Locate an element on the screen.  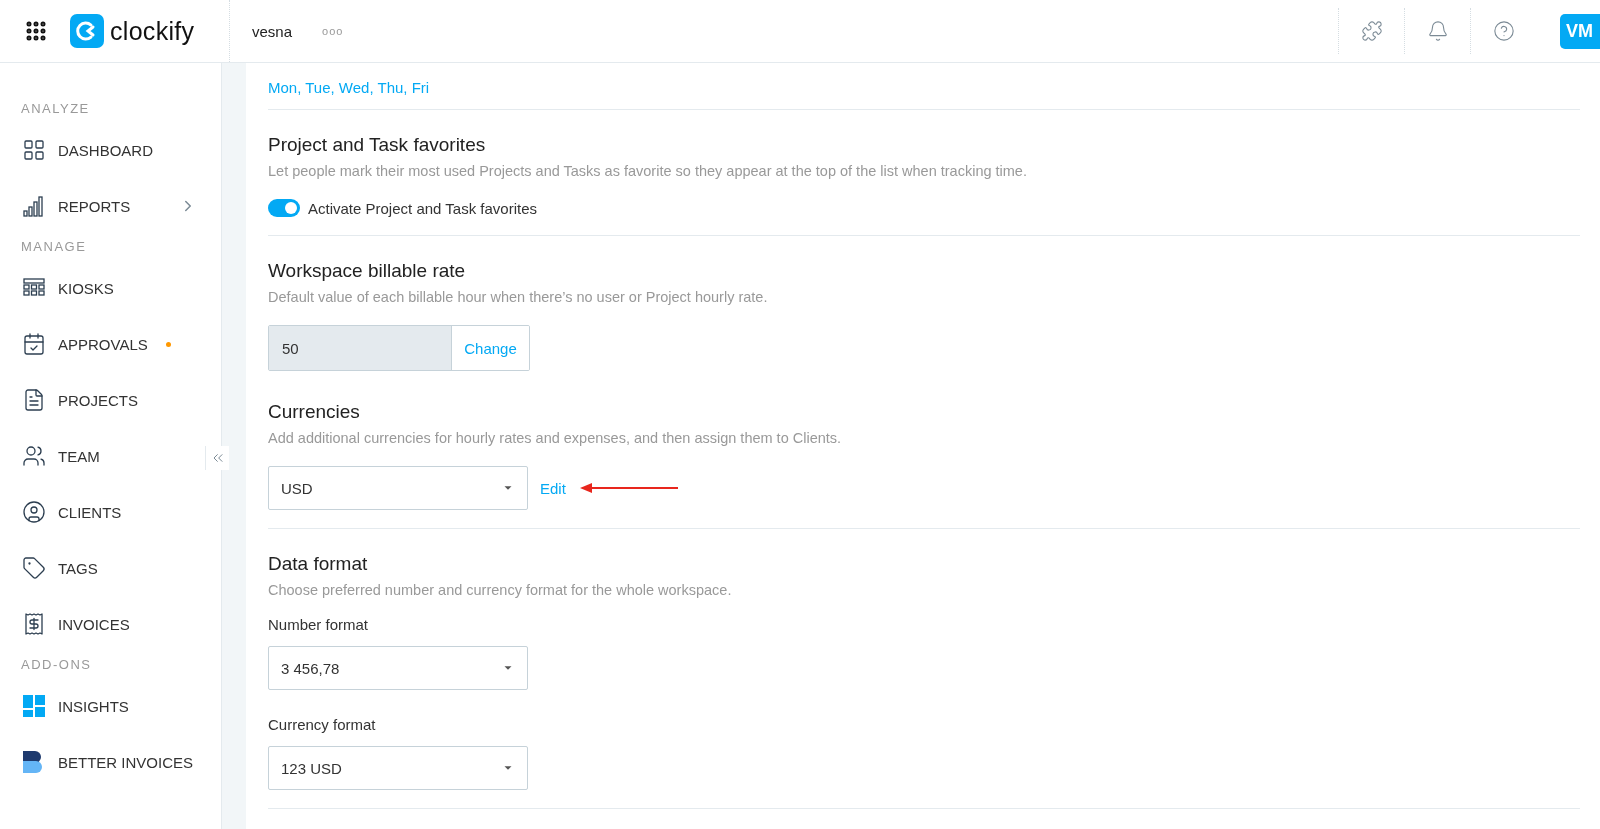
apps-menu-icon is located at coordinates (36, 31).